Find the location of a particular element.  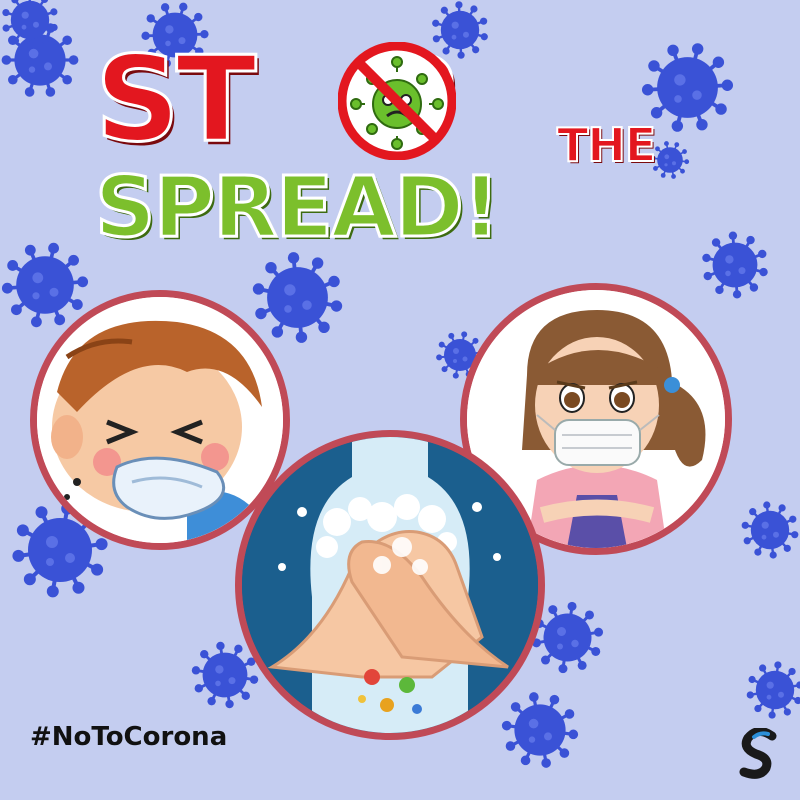

title-spread: SPREAD! is located at coordinates (297, 207).